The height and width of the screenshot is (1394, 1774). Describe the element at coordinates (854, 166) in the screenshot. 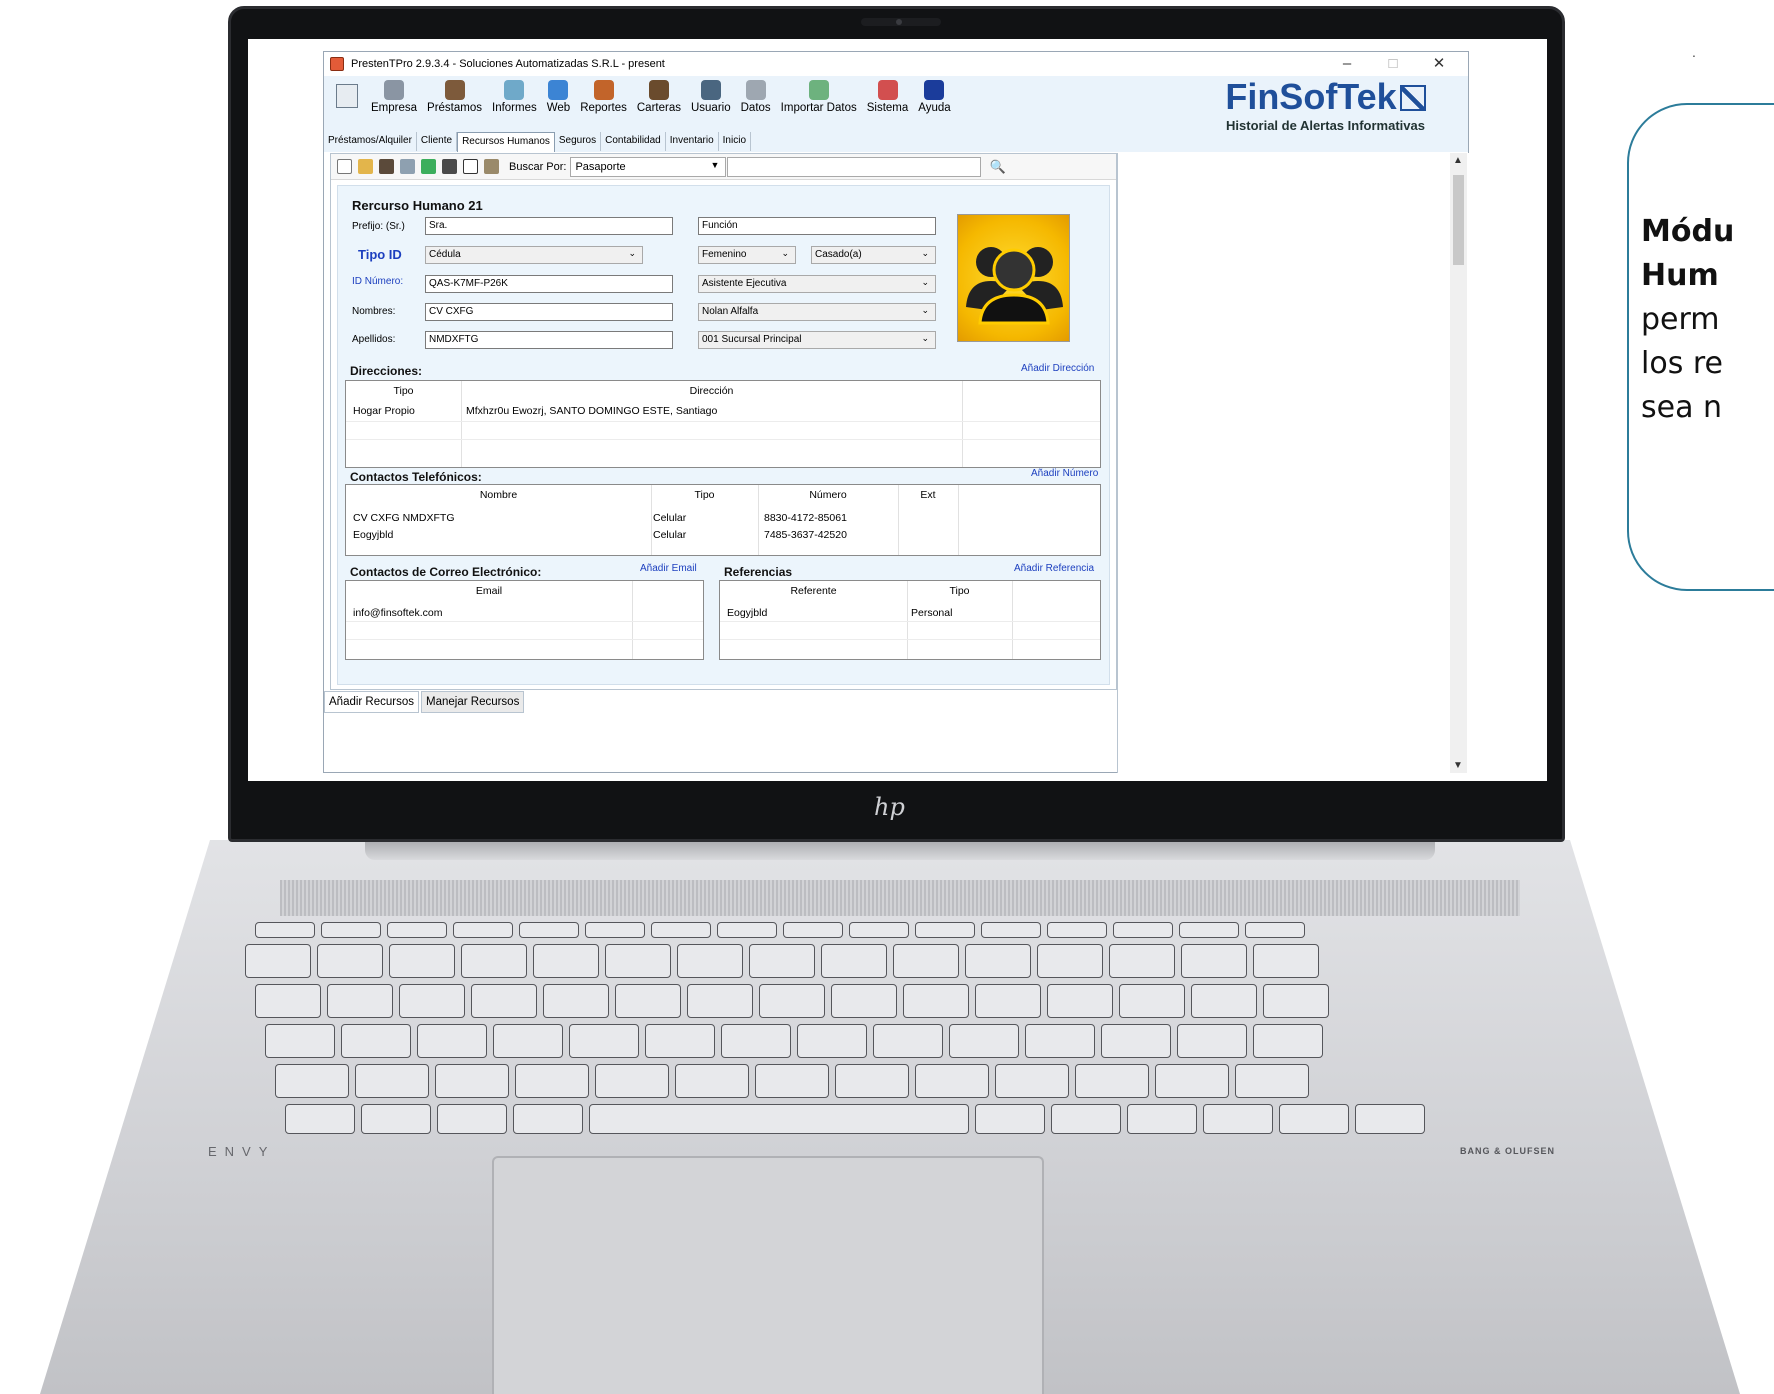

I see `search-input` at that location.